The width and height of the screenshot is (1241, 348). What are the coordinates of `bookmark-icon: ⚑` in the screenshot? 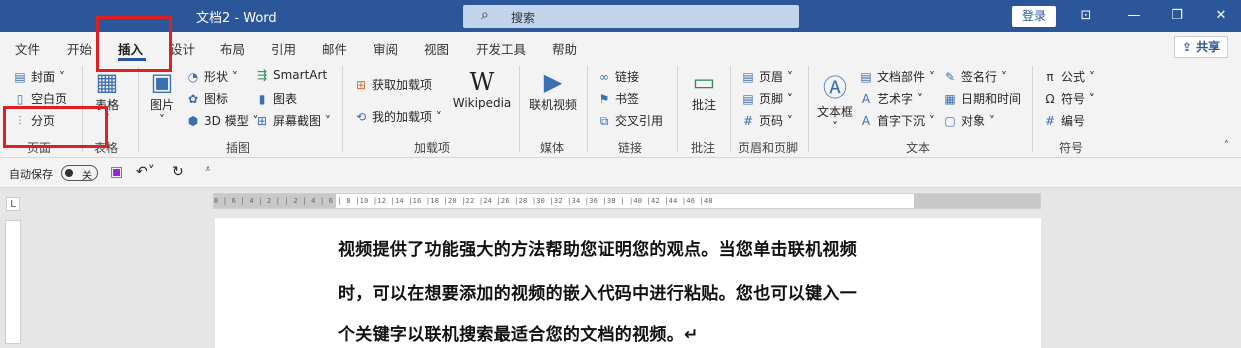 It's located at (604, 99).